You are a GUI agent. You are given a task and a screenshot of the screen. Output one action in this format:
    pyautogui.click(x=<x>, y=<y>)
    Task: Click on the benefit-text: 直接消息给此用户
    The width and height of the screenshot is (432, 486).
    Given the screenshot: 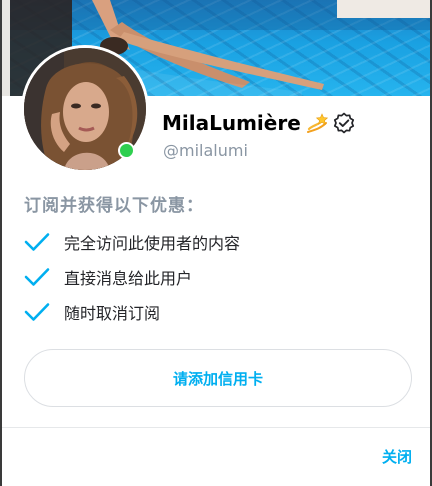 What is the action you would take?
    pyautogui.click(x=128, y=278)
    